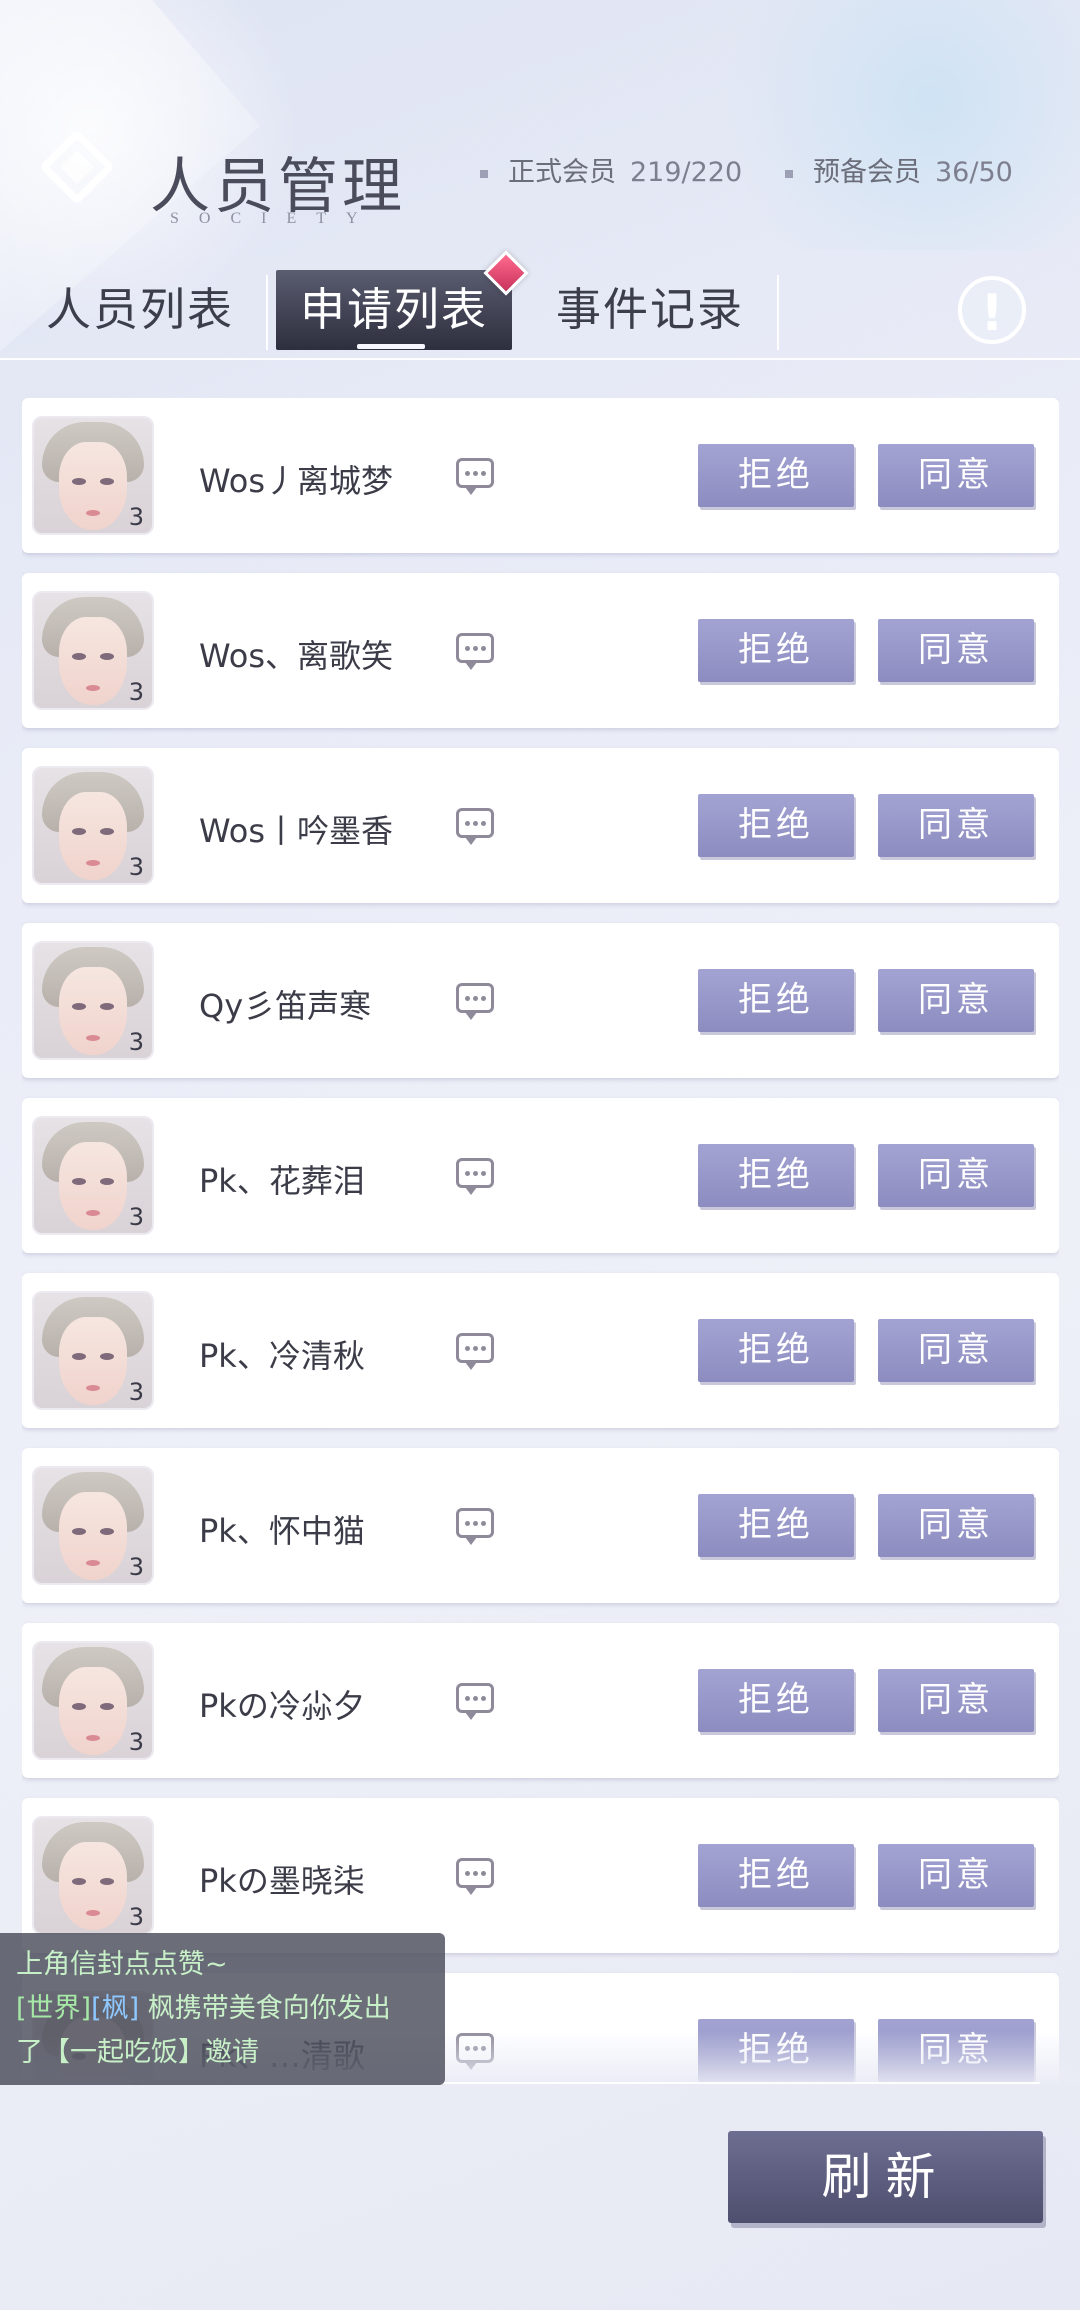 This screenshot has width=1080, height=2310. Describe the element at coordinates (992, 310) in the screenshot. I see `info-icon: !` at that location.